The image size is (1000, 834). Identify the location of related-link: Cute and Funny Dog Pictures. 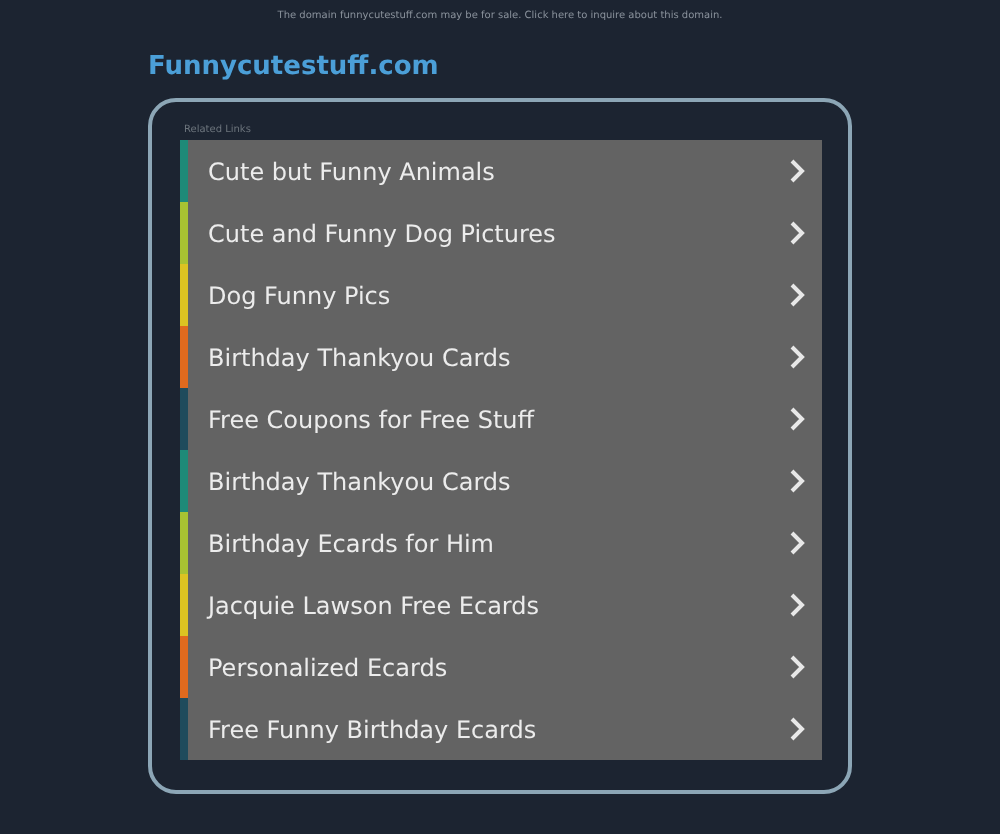
(501, 233).